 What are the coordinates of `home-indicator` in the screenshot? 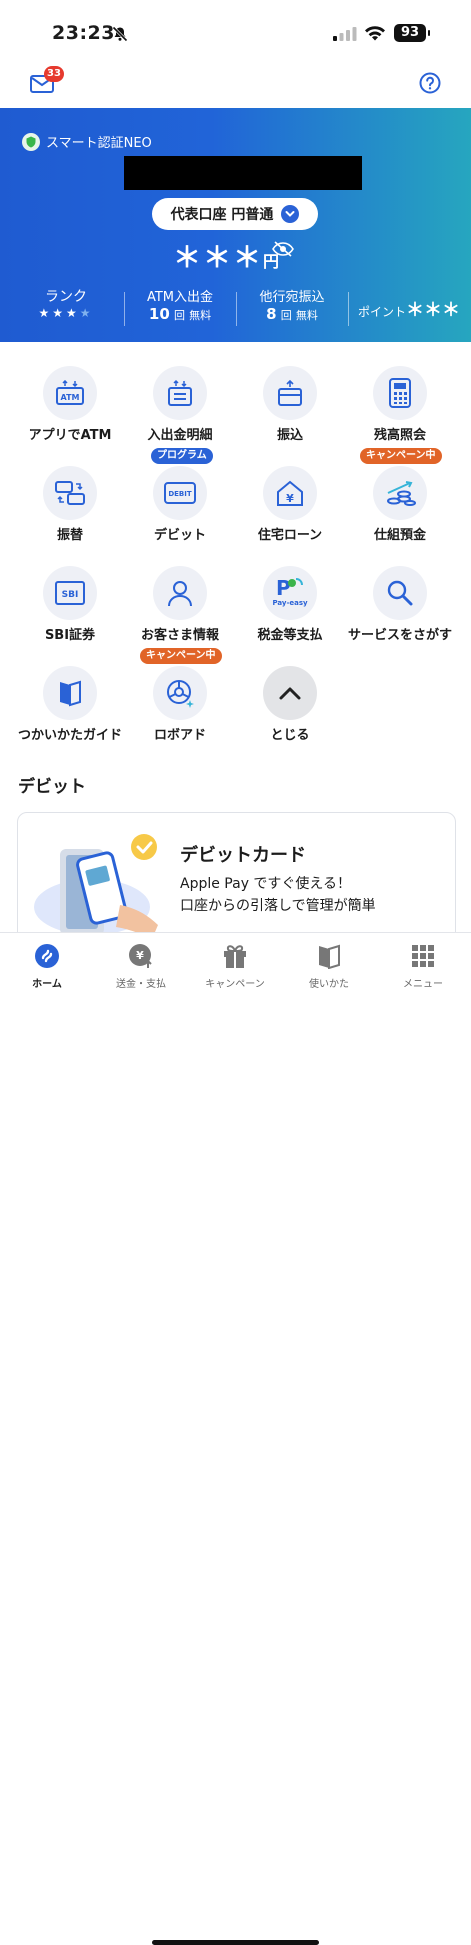 It's located at (235, 1942).